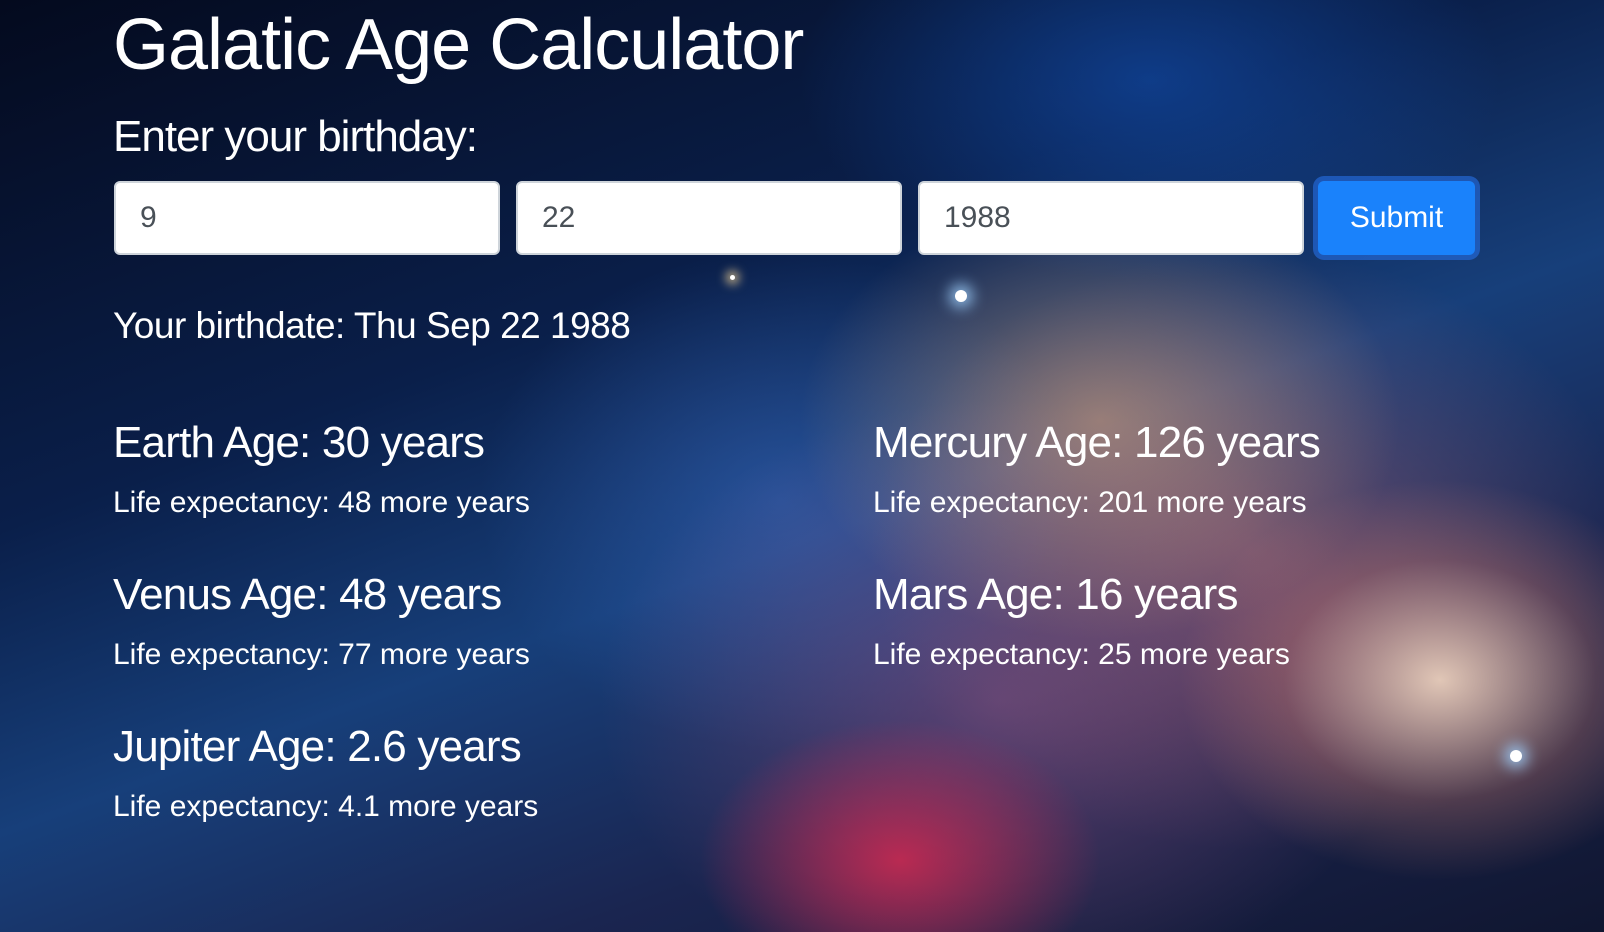 This screenshot has height=932, width=1604. I want to click on venus-life-expectancy: Life expectancy: 77 more years, so click(321, 654).